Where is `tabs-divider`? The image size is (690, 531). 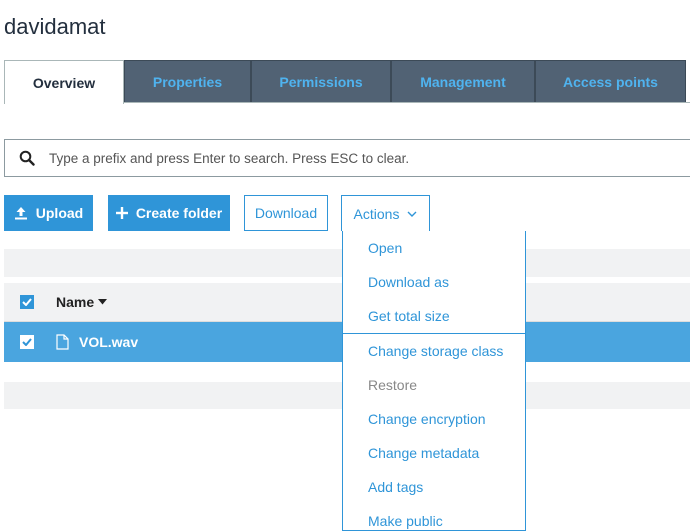 tabs-divider is located at coordinates (407, 102).